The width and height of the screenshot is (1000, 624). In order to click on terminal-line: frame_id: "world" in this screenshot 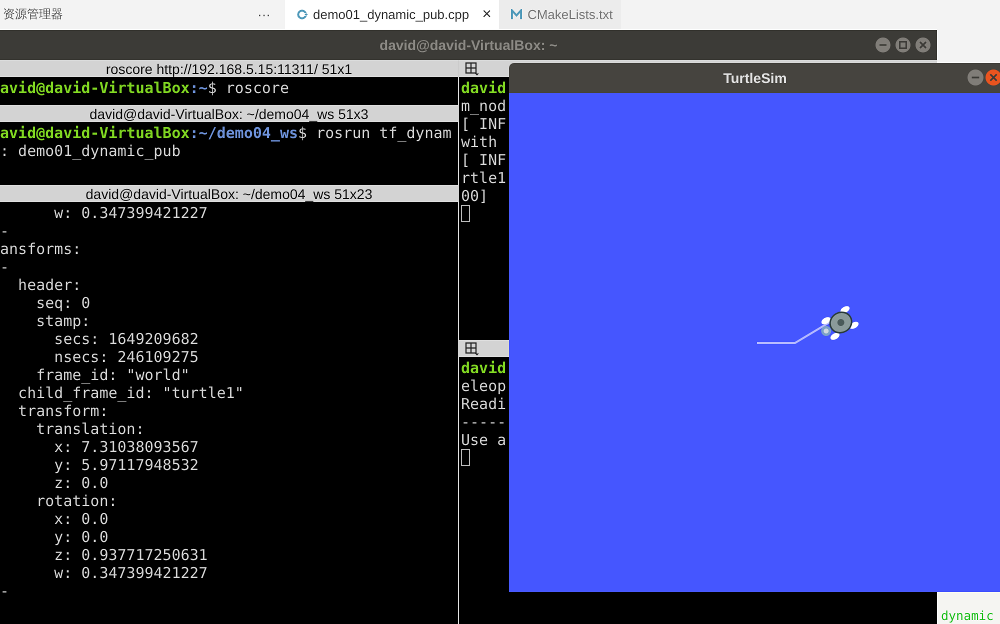, I will do `click(112, 375)`.